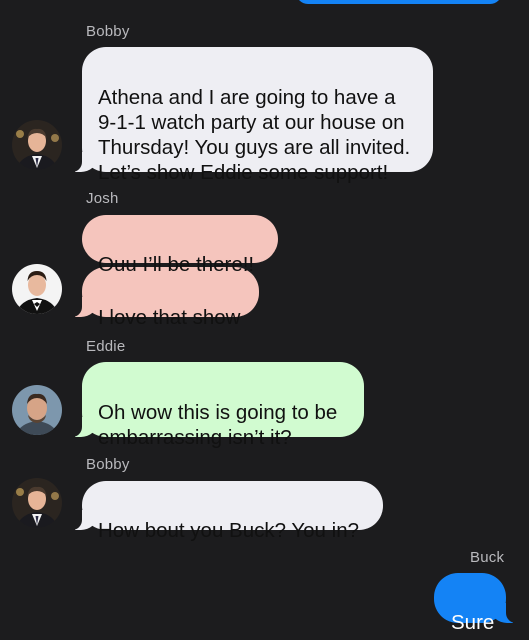 This screenshot has width=529, height=640. Describe the element at coordinates (226, 511) in the screenshot. I see `message-bubble: How bout you Buck? You in?` at that location.